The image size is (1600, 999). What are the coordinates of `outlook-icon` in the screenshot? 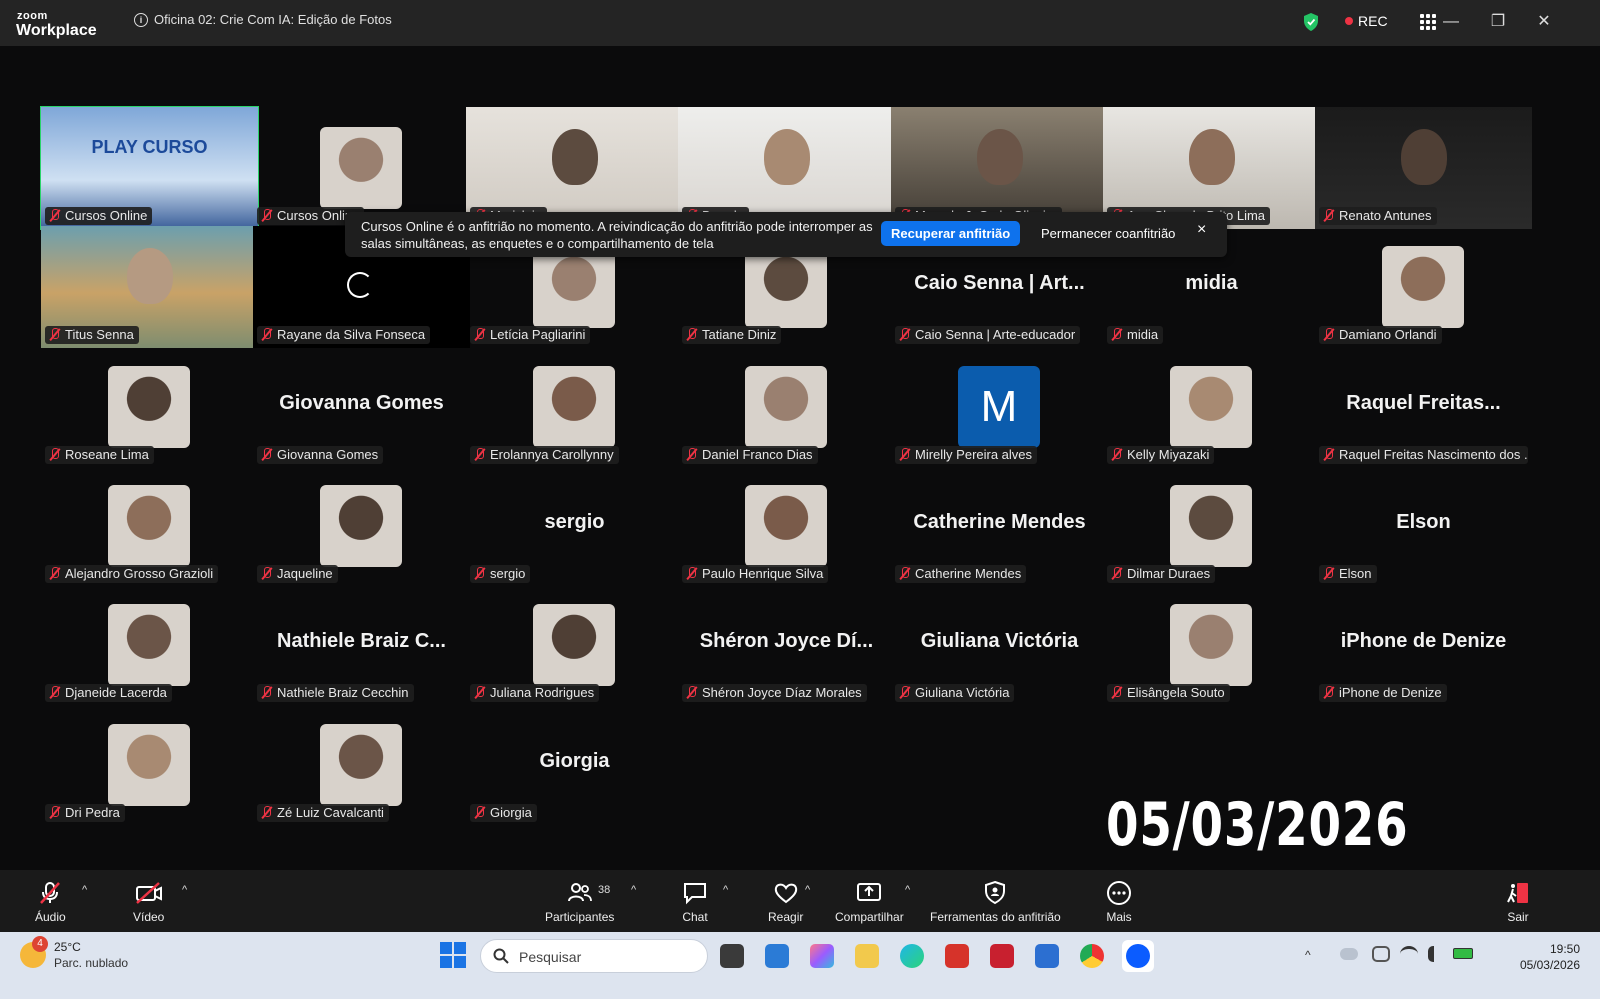 It's located at (1047, 956).